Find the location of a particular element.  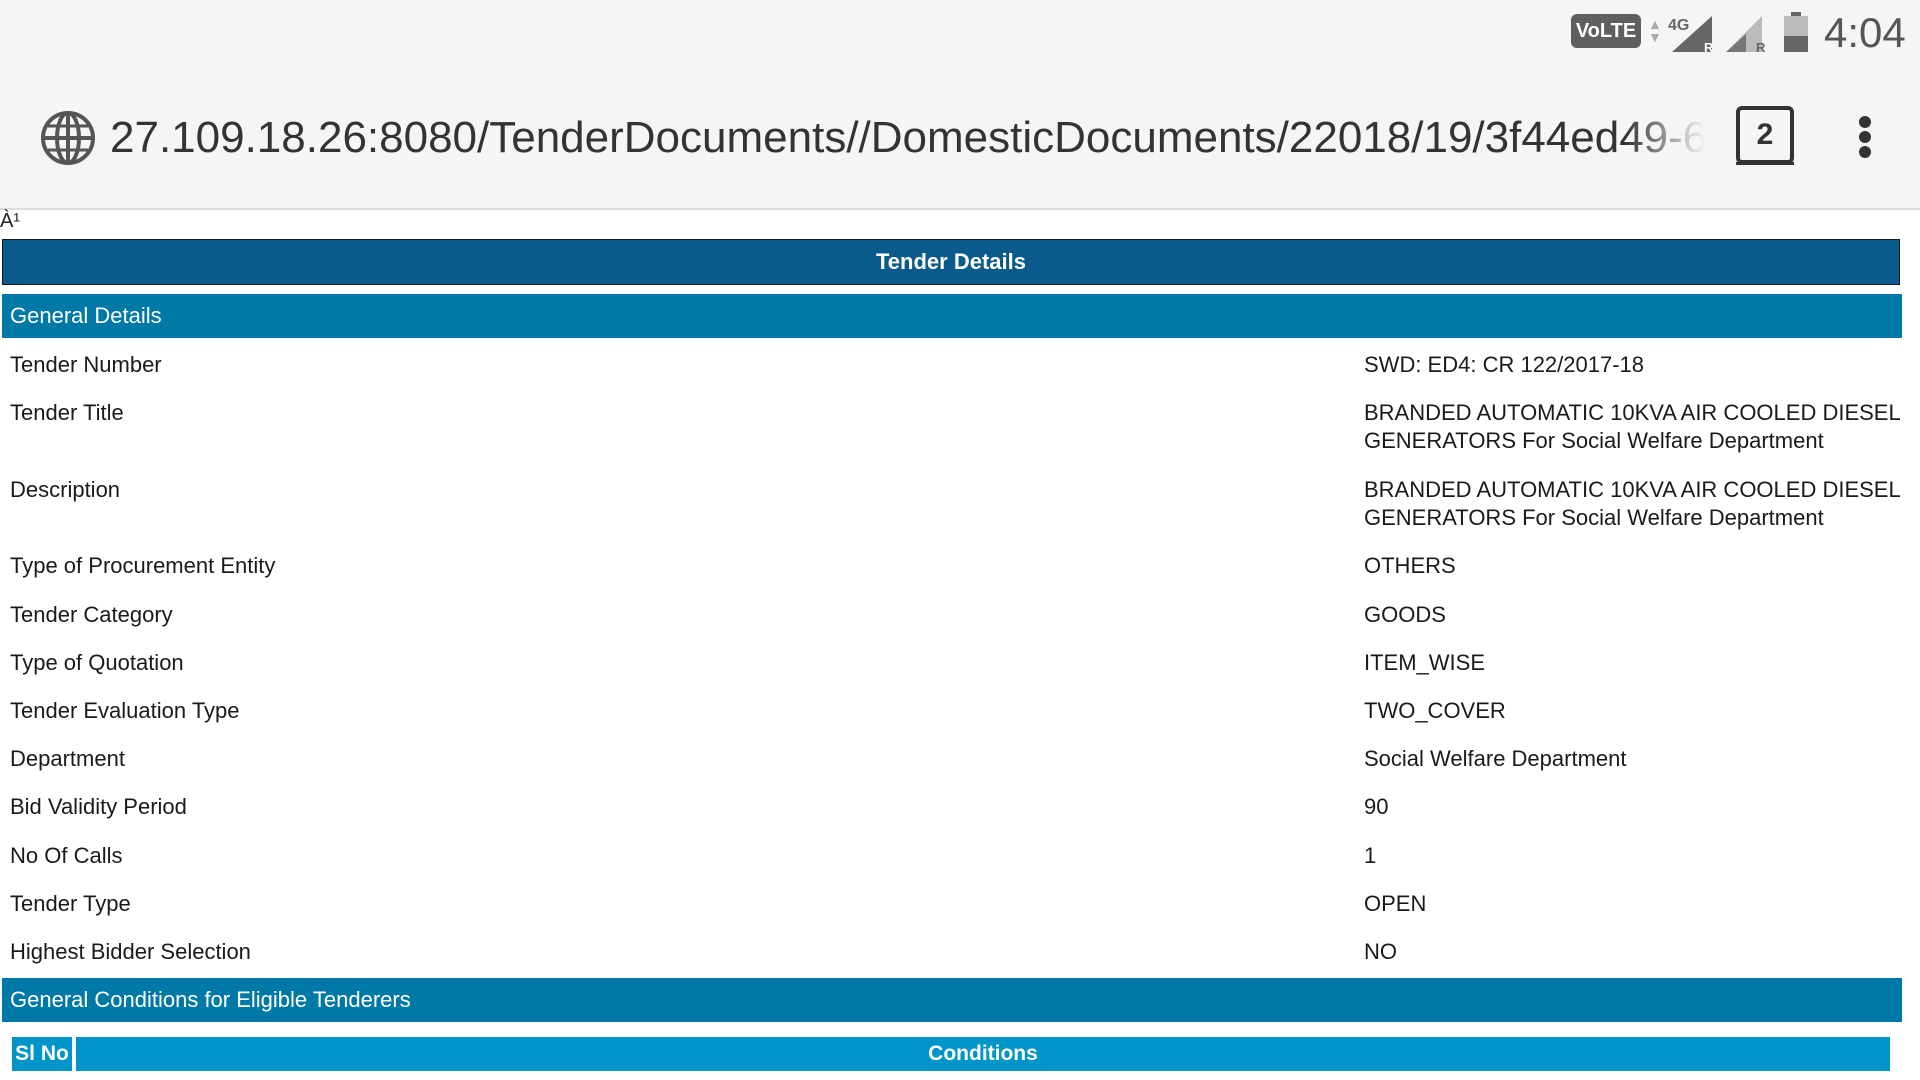

battery-icon is located at coordinates (1796, 32).